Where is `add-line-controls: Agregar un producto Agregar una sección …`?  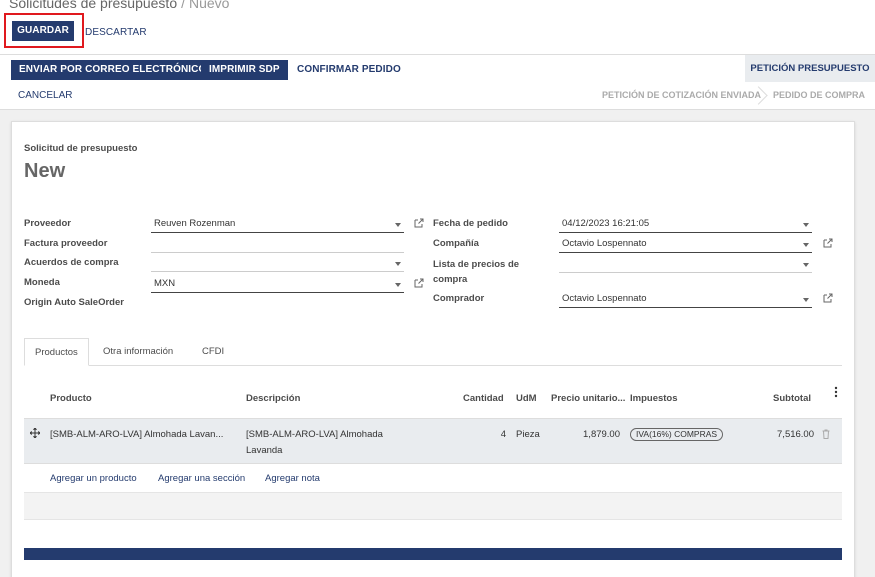 add-line-controls: Agregar un producto Agregar una sección … is located at coordinates (433, 478).